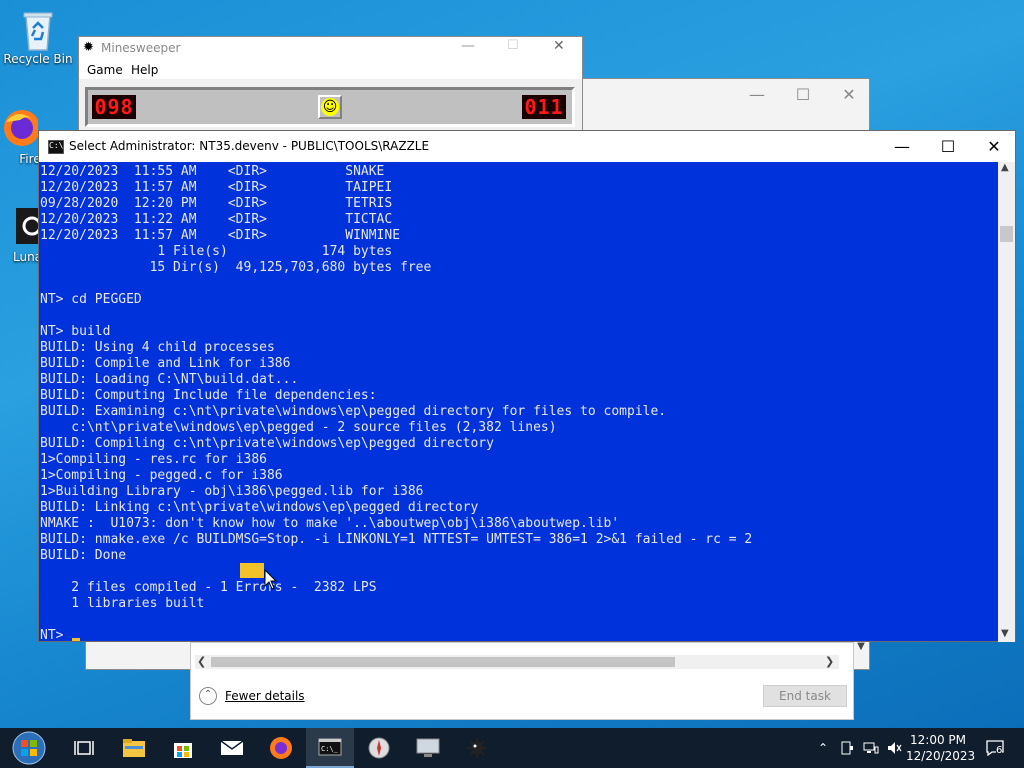 The width and height of the screenshot is (1024, 768). I want to click on store-button, so click(183, 748).